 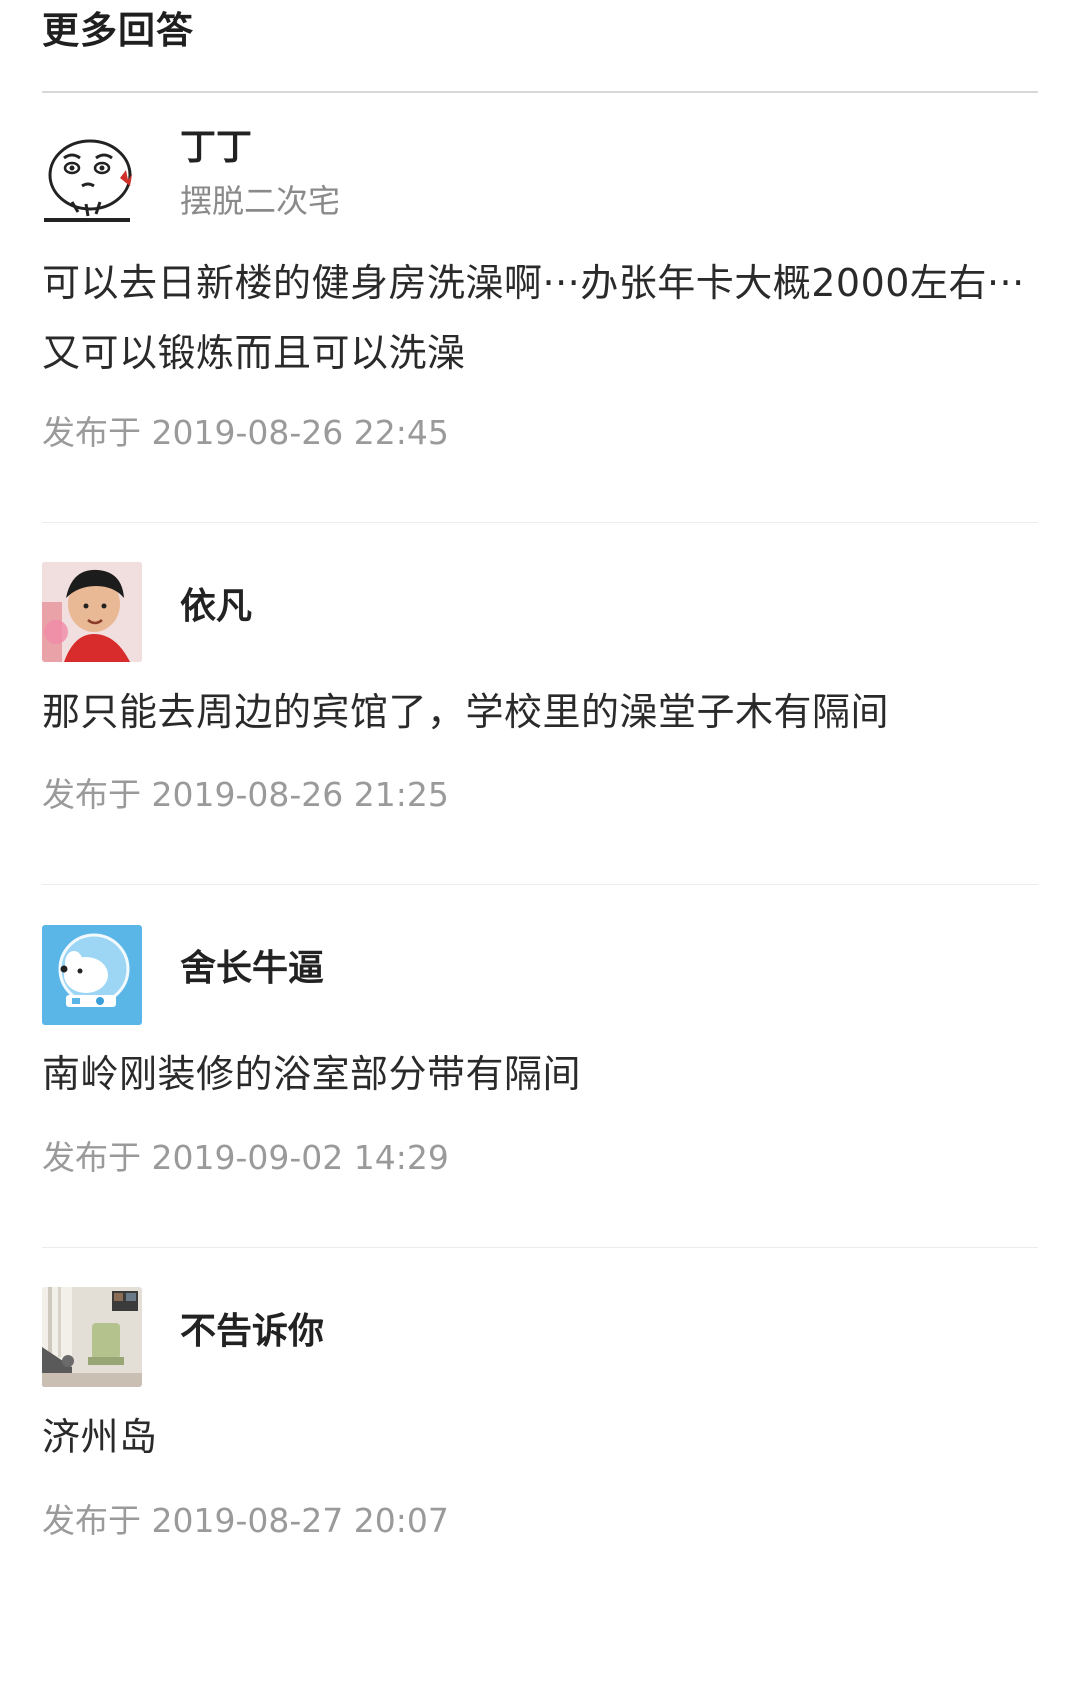 What do you see at coordinates (245, 794) in the screenshot?
I see `answer-publish-time: 发布于 2019-08-26 21:25` at bounding box center [245, 794].